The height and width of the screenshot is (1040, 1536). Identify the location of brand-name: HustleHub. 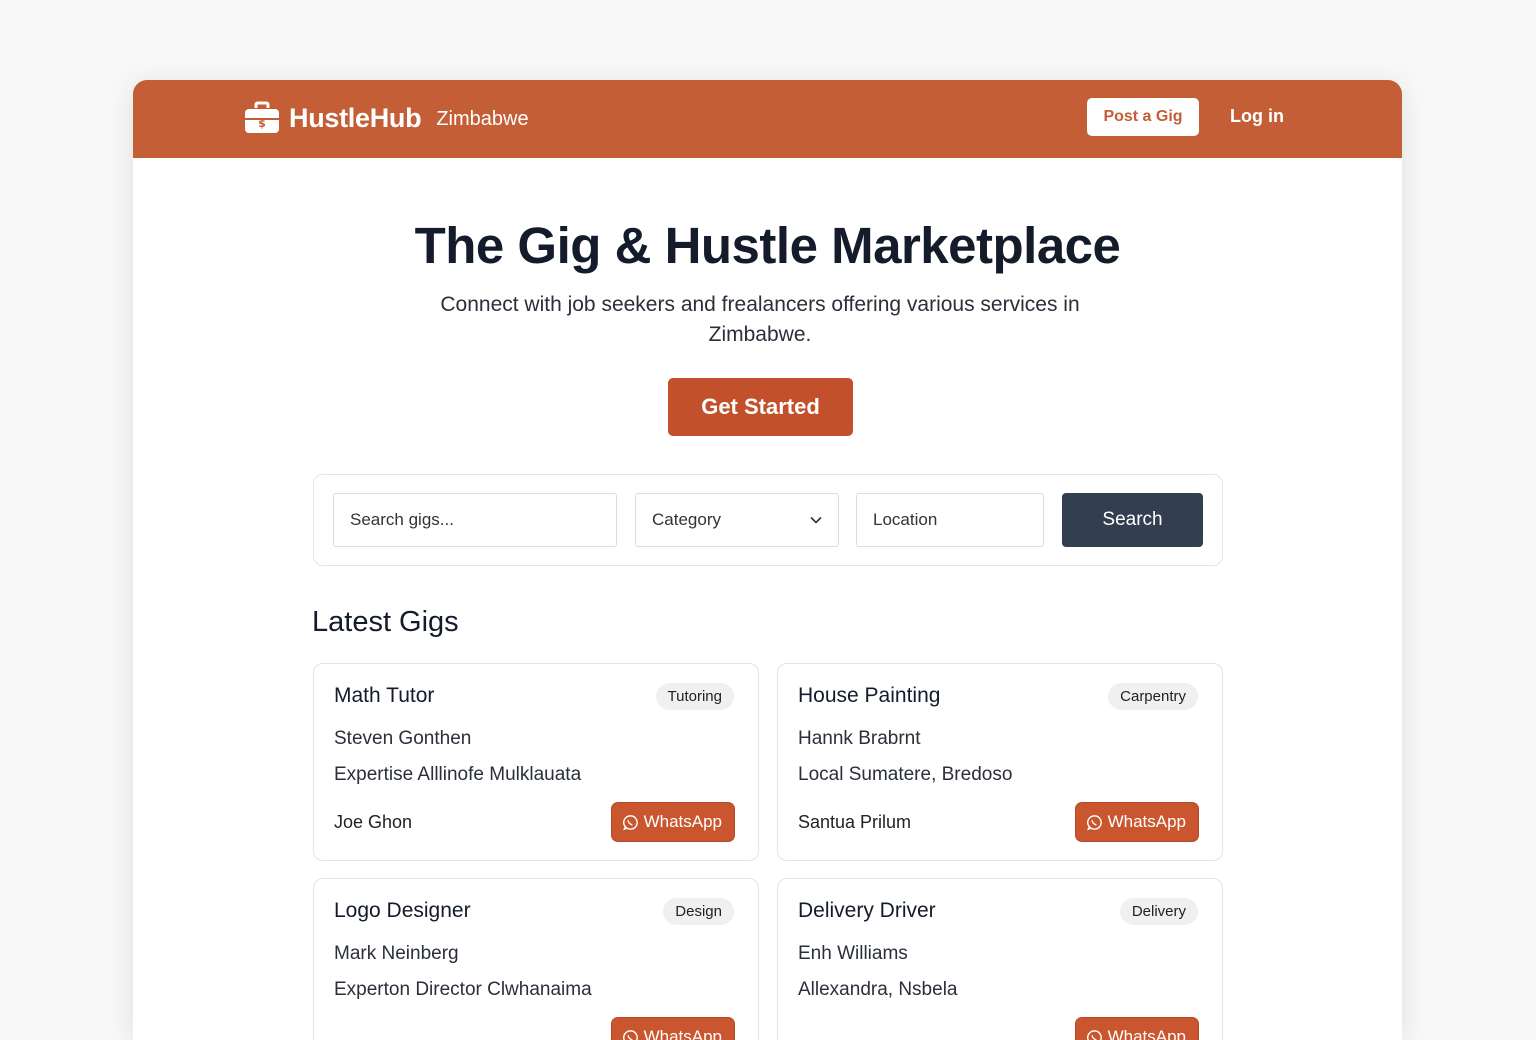
(355, 118).